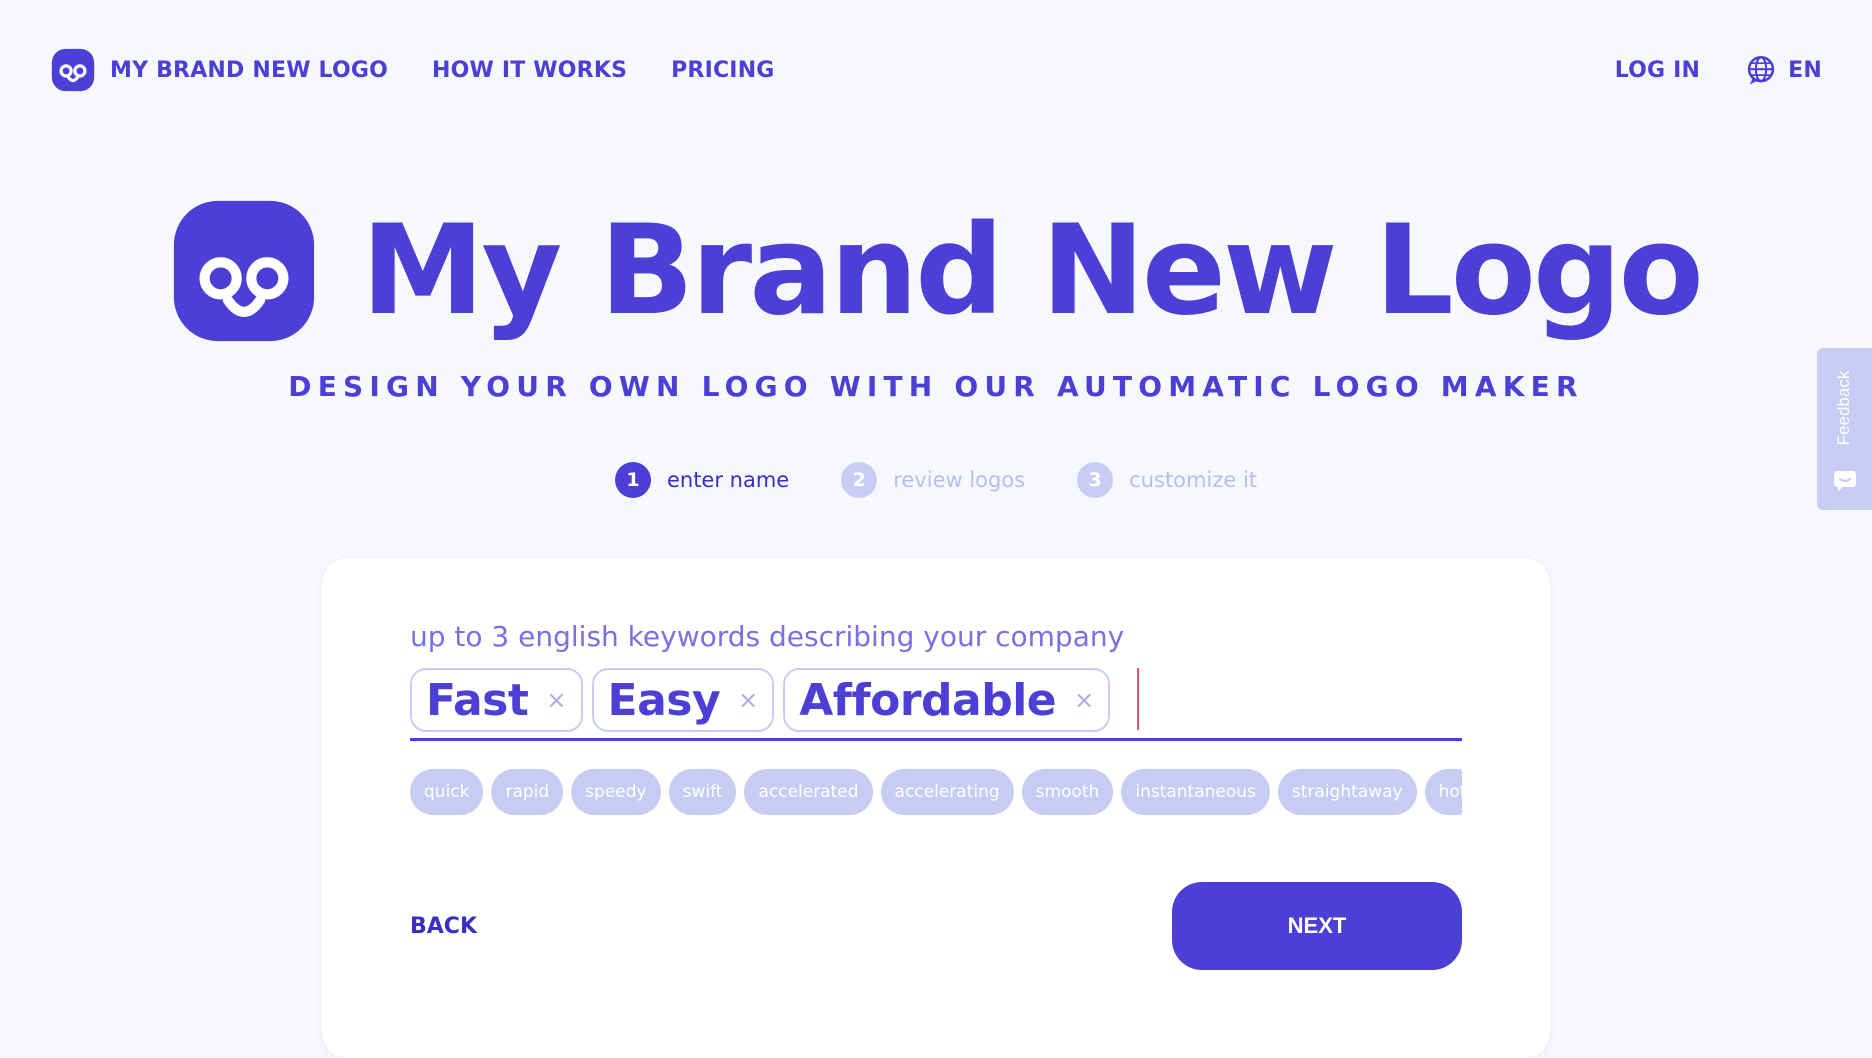 This screenshot has height=1058, width=1872. What do you see at coordinates (1067, 792) in the screenshot?
I see `suggestion-chip: smooth` at bounding box center [1067, 792].